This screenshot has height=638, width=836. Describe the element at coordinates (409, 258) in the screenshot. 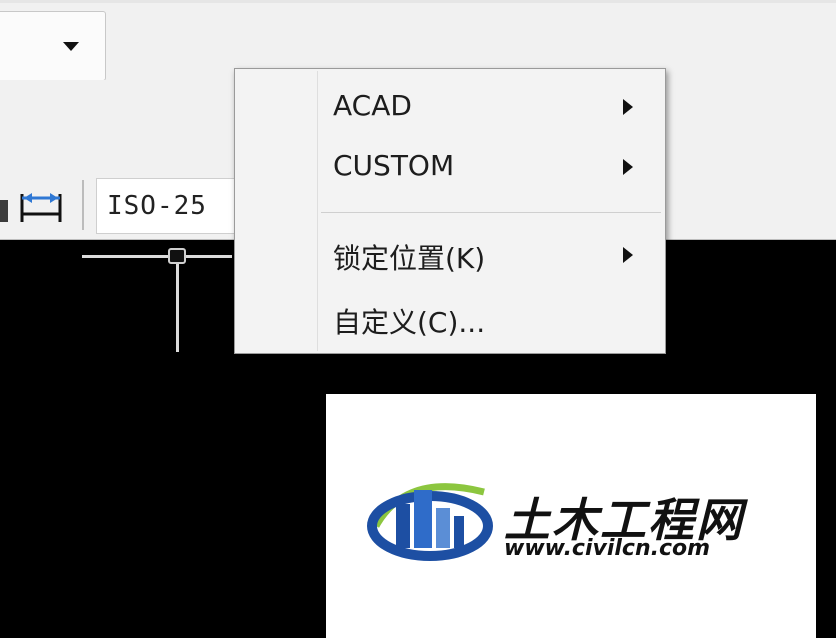

I see `menu-item-label: 锁定位置(K)` at that location.